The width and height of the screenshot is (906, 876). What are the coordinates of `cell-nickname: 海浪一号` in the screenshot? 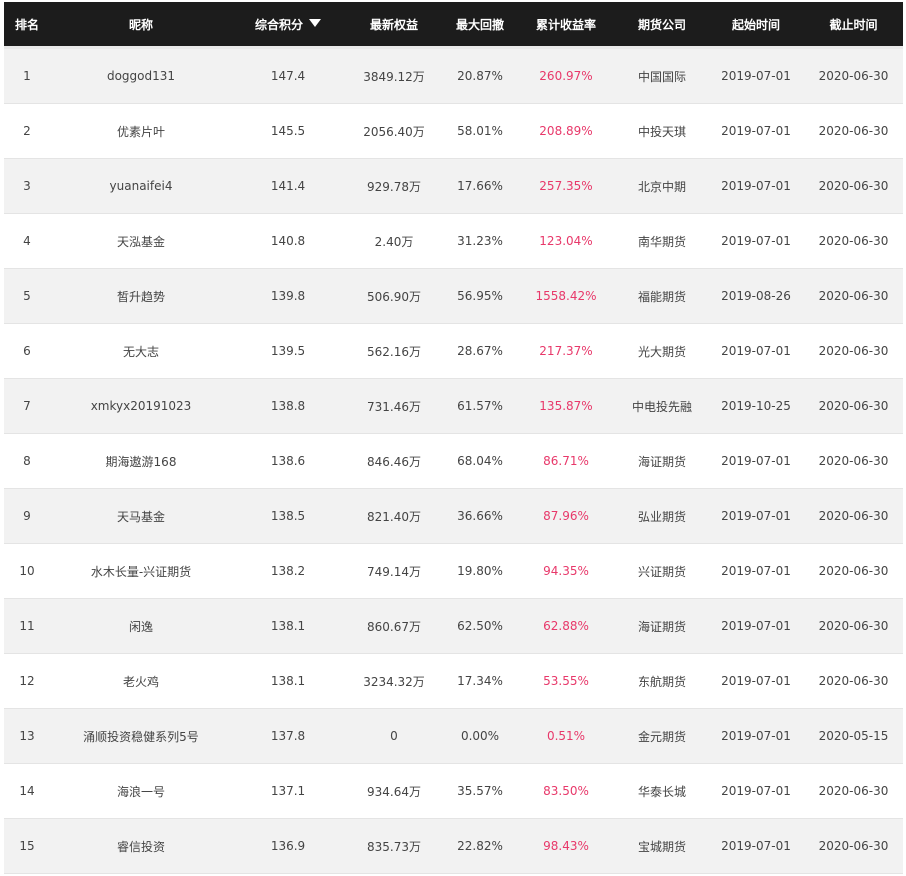 It's located at (141, 791).